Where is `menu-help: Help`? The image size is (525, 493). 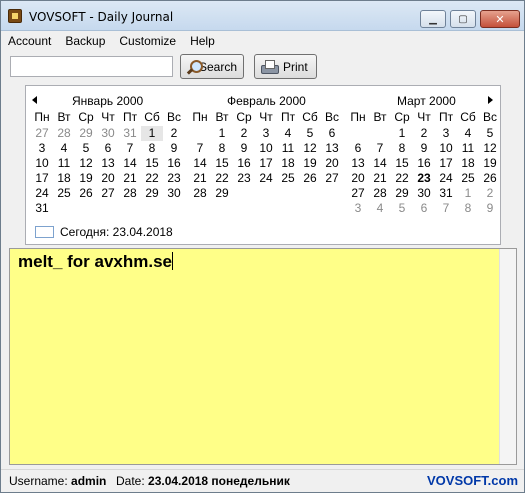 menu-help: Help is located at coordinates (202, 41).